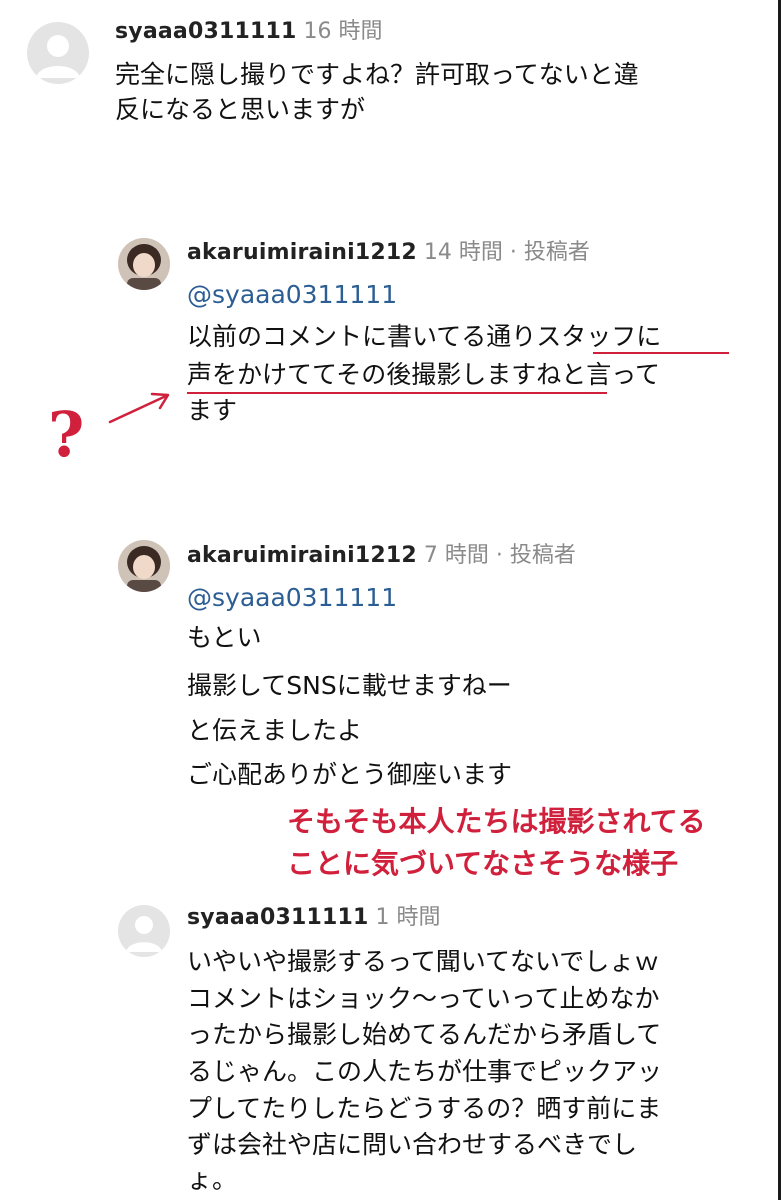  Describe the element at coordinates (212, 1179) in the screenshot. I see `comment-text-line: ょ。` at that location.